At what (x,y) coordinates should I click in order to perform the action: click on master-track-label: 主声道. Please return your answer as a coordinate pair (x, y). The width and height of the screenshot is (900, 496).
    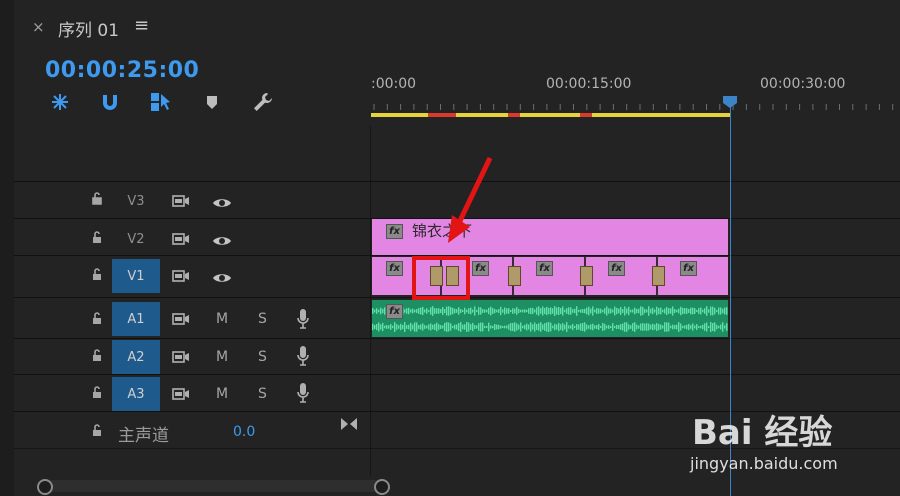
    Looking at the image, I should click on (143, 436).